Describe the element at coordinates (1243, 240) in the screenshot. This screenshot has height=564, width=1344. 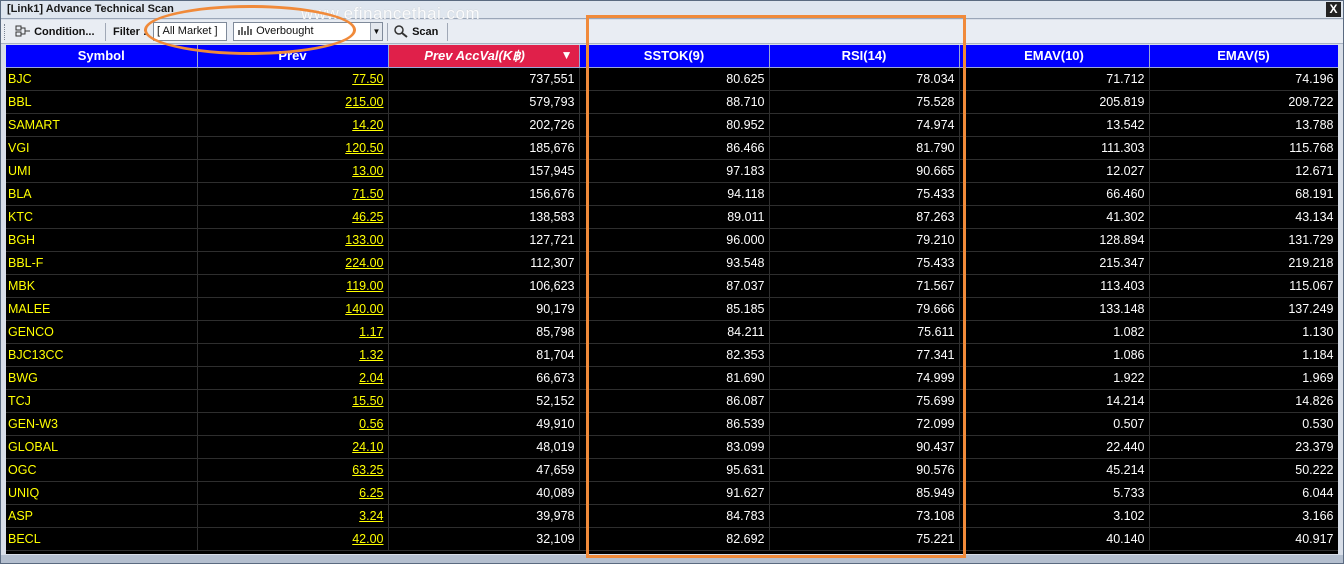
I see `emav5-cell: 131.729` at that location.